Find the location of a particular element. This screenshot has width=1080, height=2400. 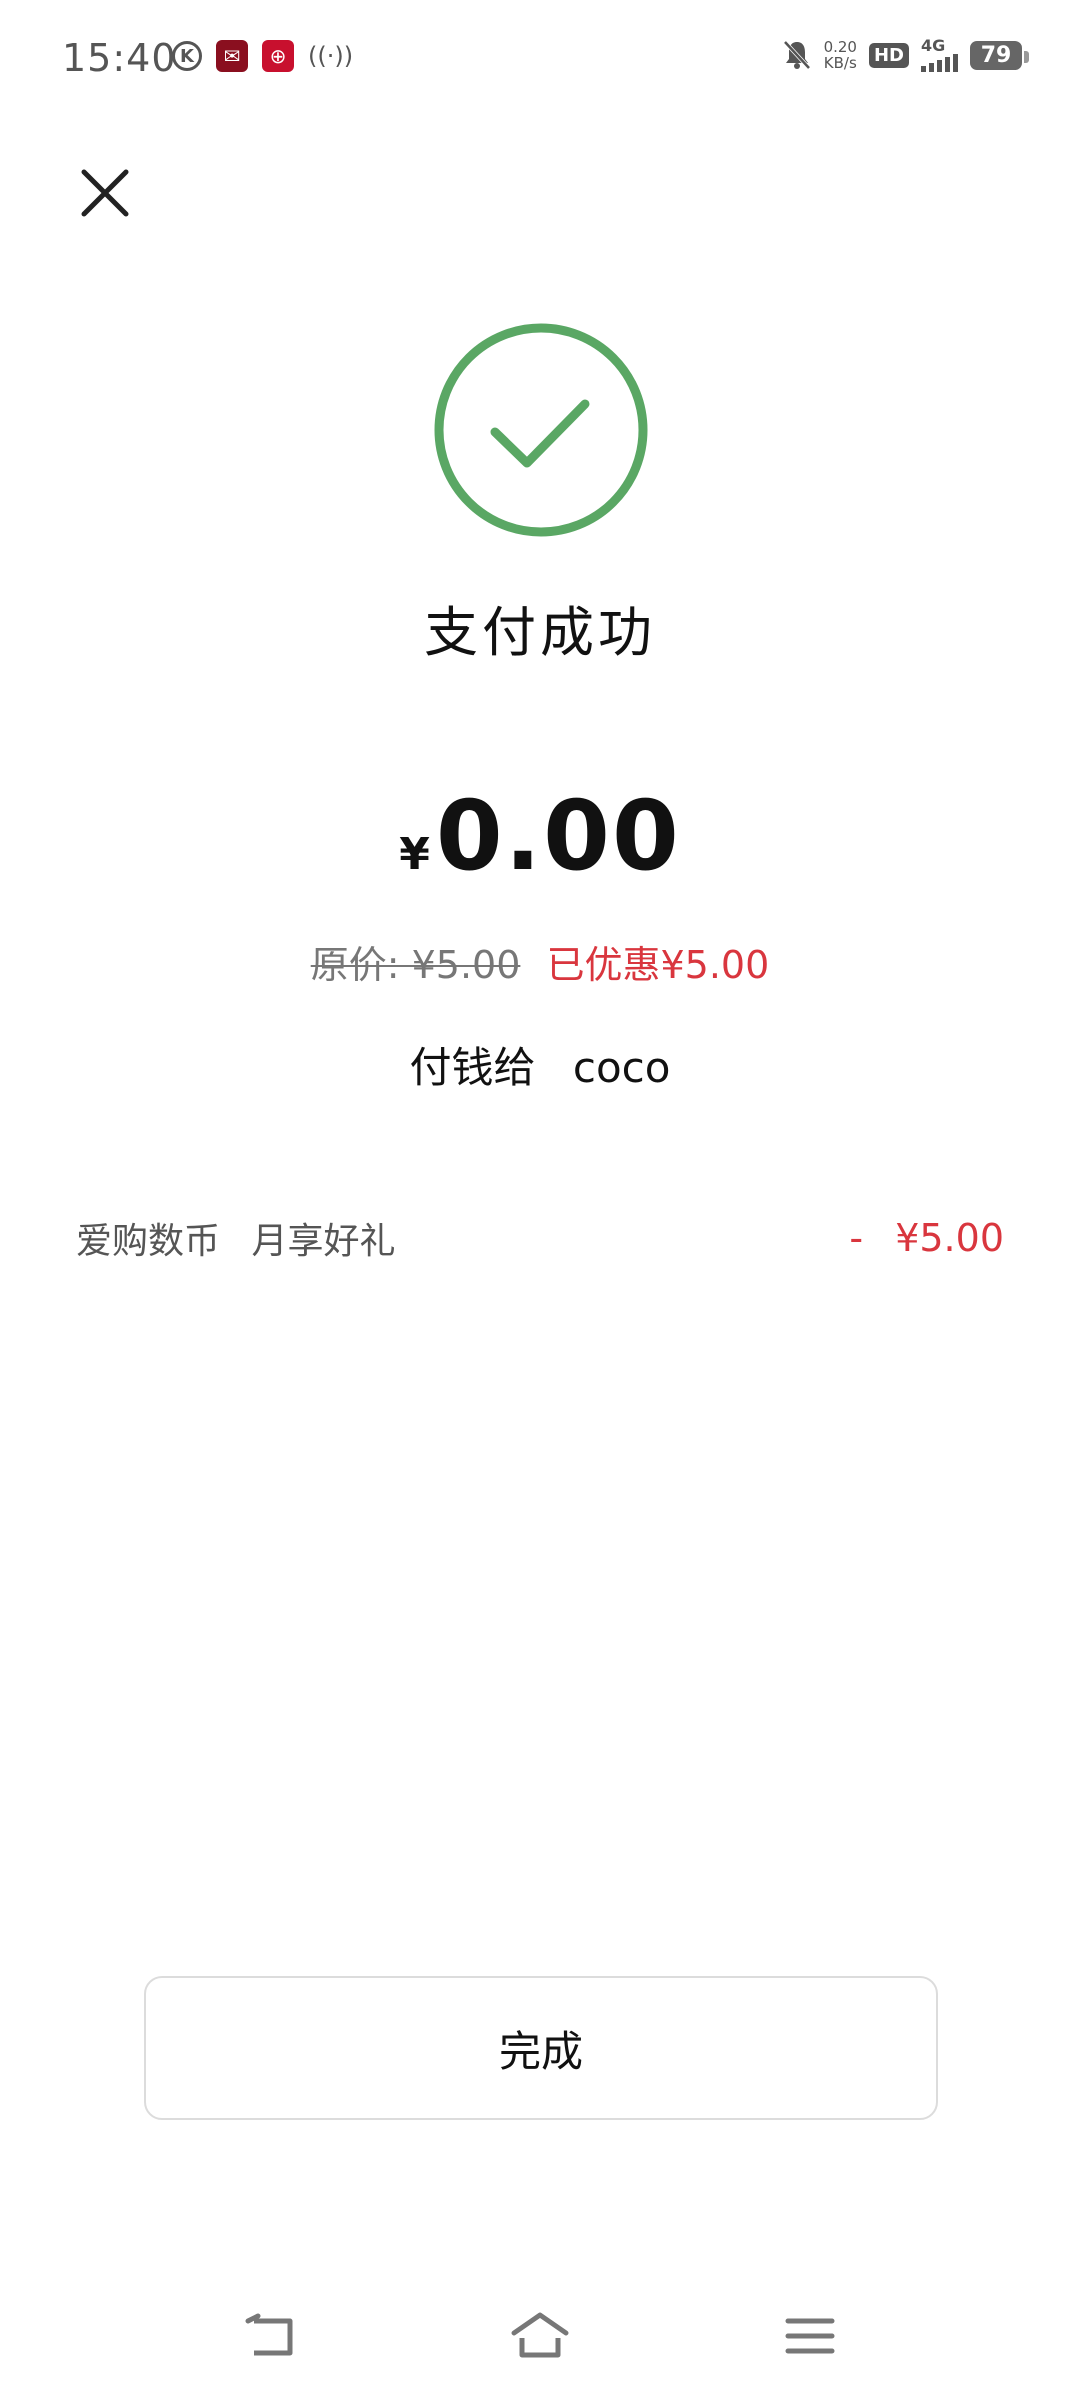

promotion-desc: 月享好礼 is located at coordinates (323, 1241).